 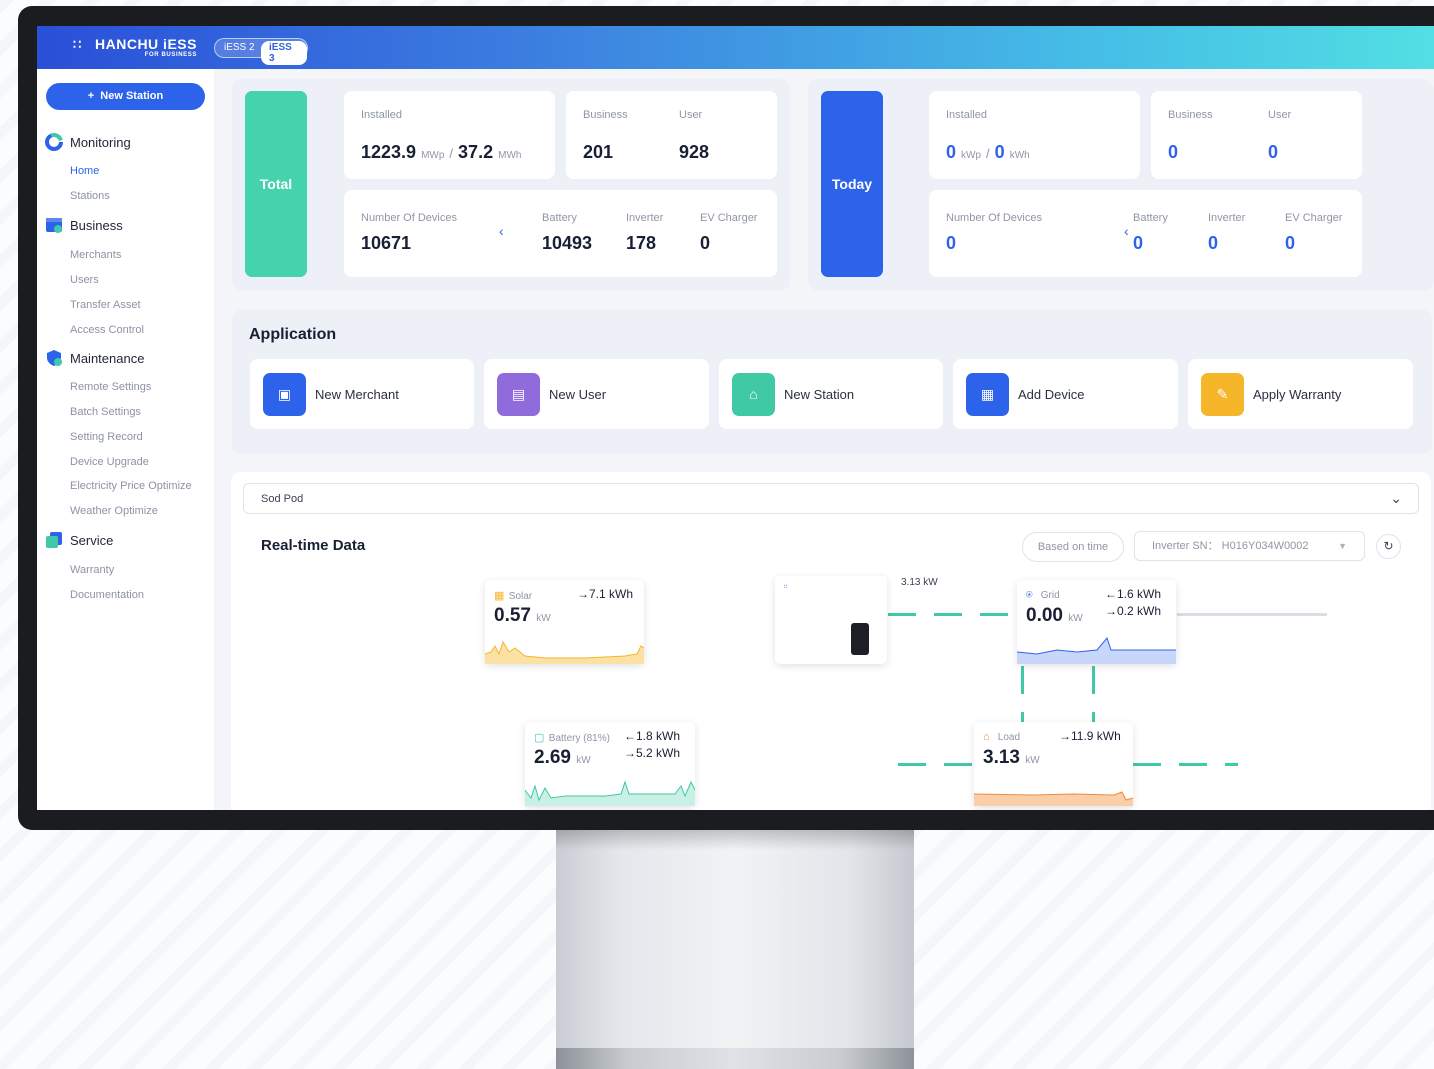 What do you see at coordinates (84, 280) in the screenshot?
I see `sidebar-item-users: Users` at bounding box center [84, 280].